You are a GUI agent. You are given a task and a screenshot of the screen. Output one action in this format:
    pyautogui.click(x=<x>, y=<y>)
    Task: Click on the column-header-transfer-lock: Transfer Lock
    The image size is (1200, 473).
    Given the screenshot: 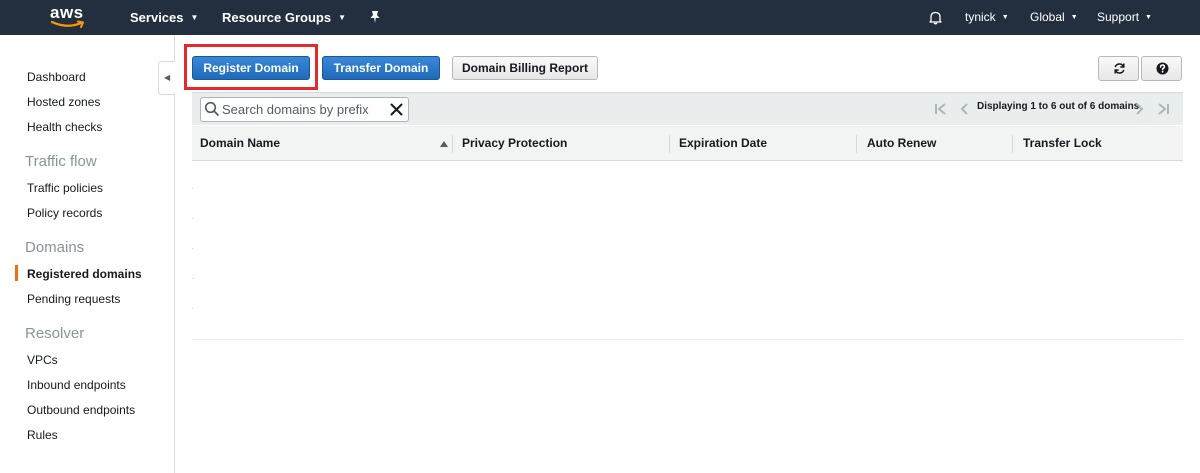 What is the action you would take?
    pyautogui.click(x=1062, y=143)
    